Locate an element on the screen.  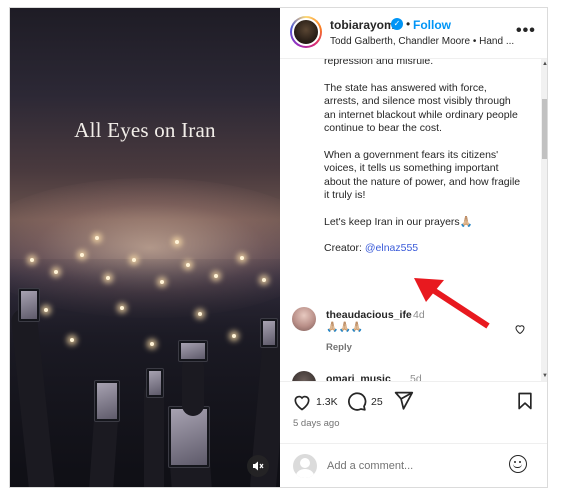
scroll-up-arrow-icon: ▲ is located at coordinates (544, 64).